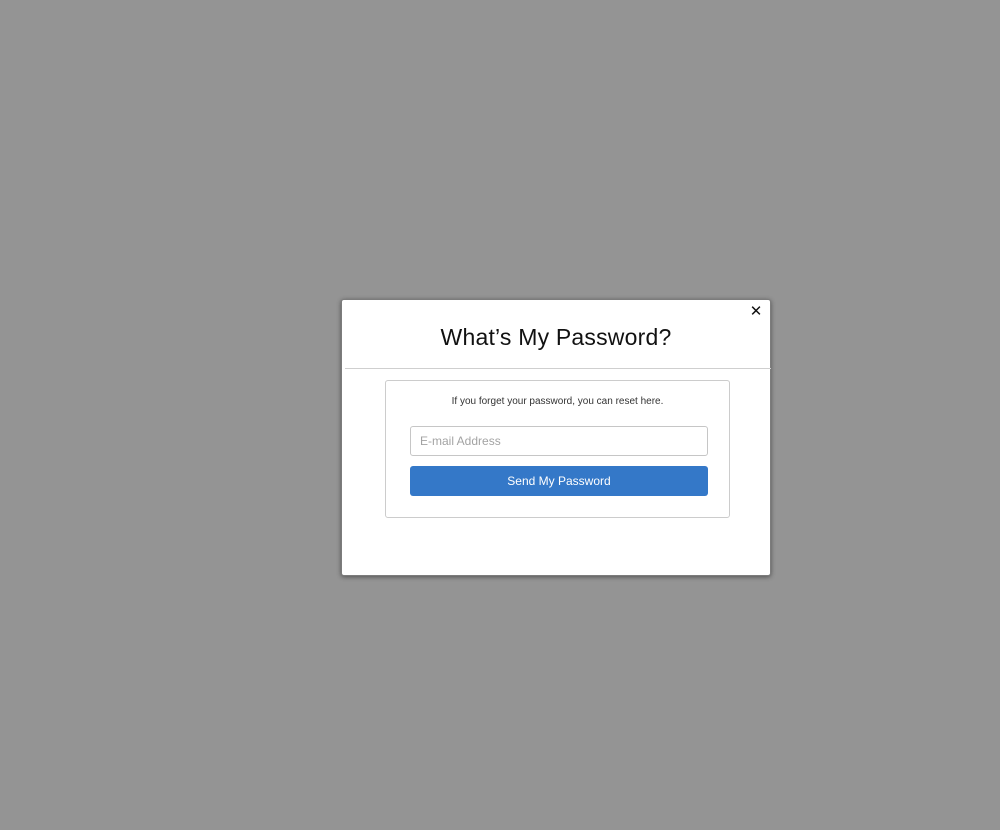  What do you see at coordinates (756, 311) in the screenshot?
I see `close-icon: ✕` at bounding box center [756, 311].